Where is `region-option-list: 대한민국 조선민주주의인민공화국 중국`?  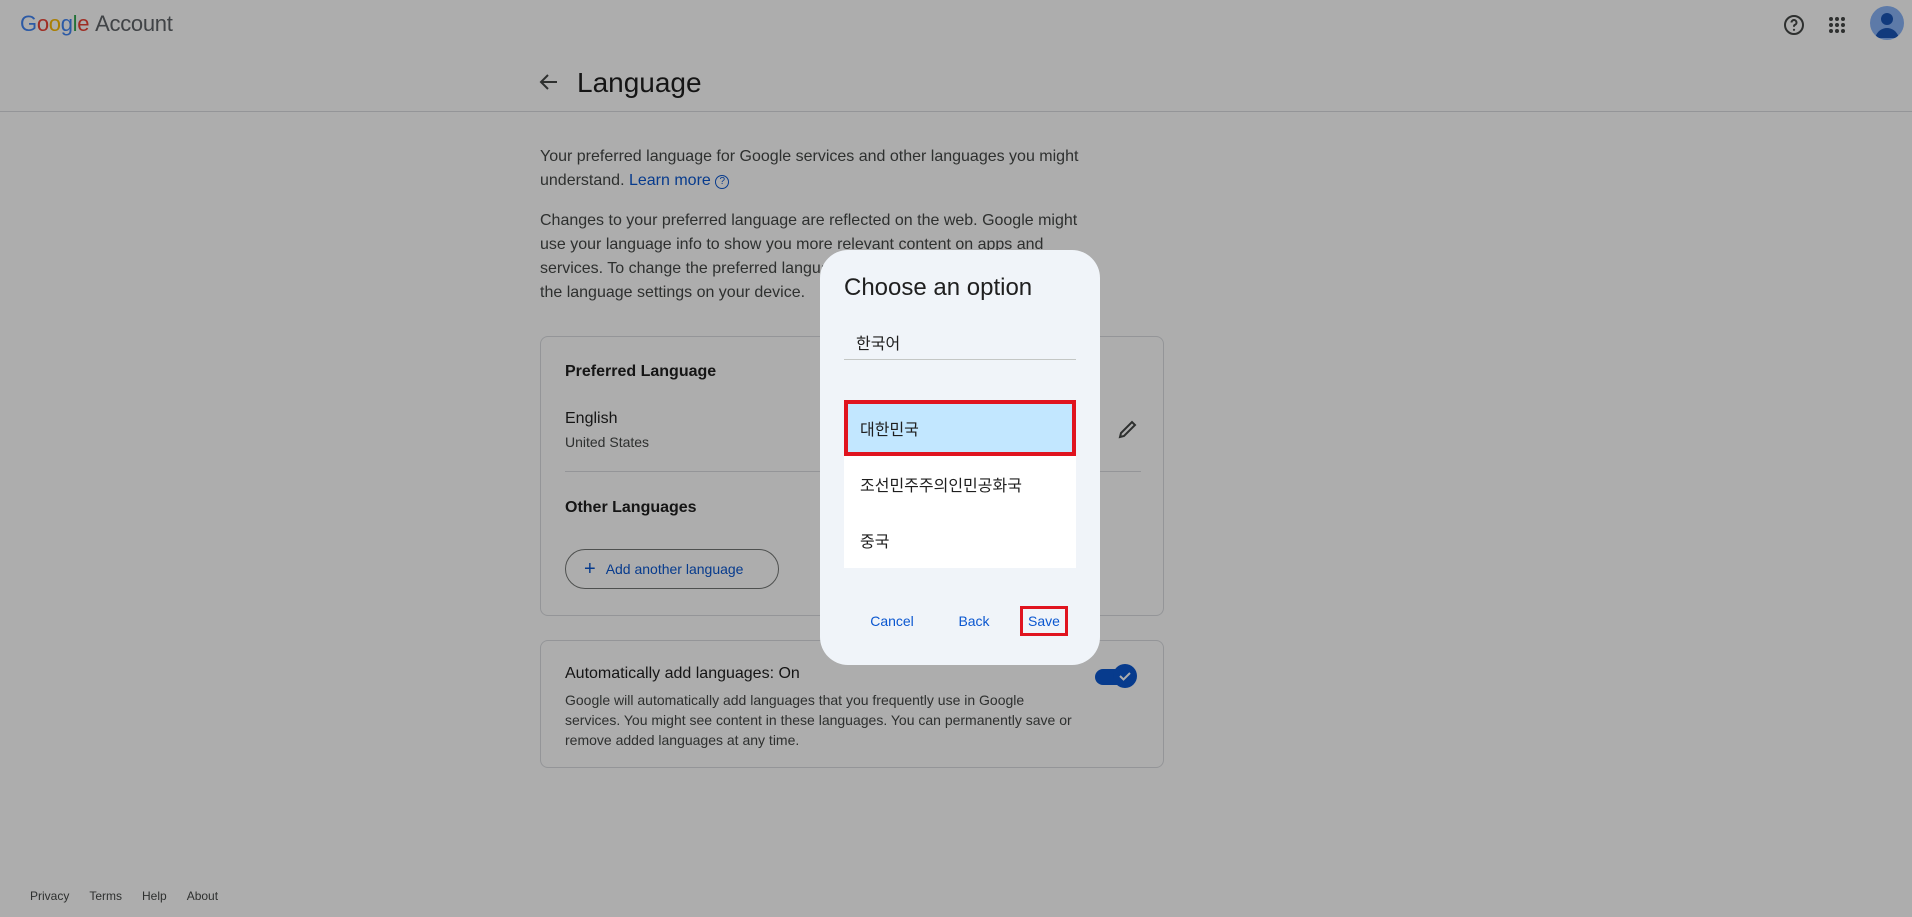 region-option-list: 대한민국 조선민주주의인민공화국 중국 is located at coordinates (960, 484).